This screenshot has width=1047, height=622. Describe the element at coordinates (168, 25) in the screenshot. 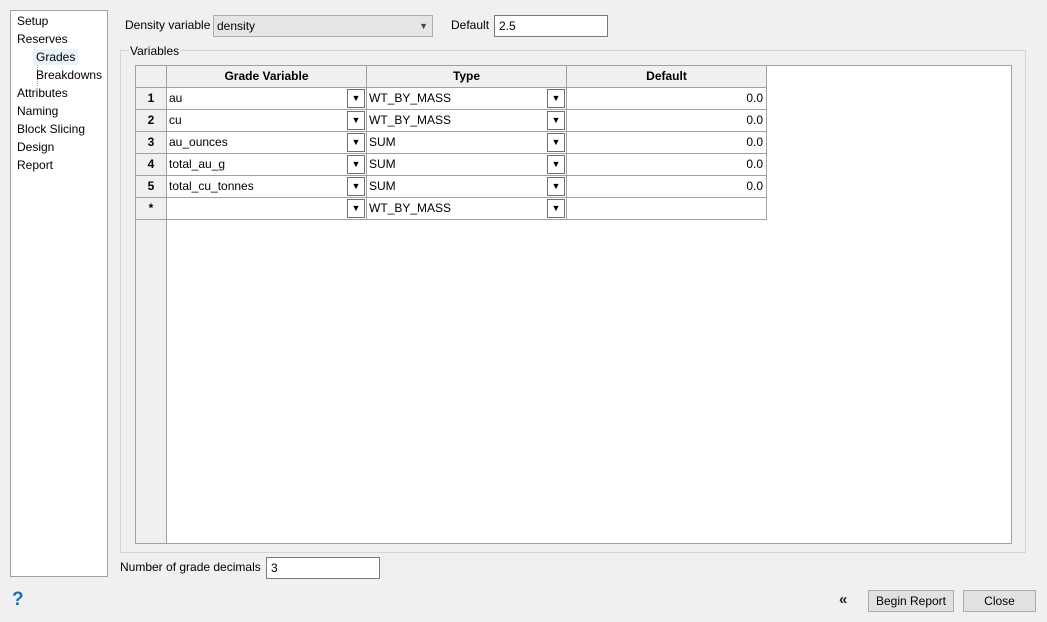

I see `density-variable-label: Density variable` at that location.